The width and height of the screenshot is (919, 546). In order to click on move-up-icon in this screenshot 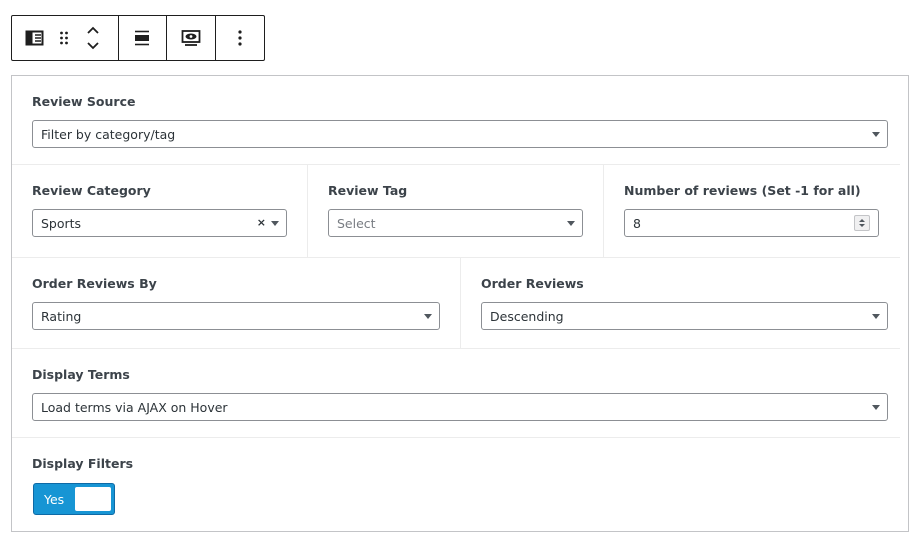, I will do `click(93, 30)`.